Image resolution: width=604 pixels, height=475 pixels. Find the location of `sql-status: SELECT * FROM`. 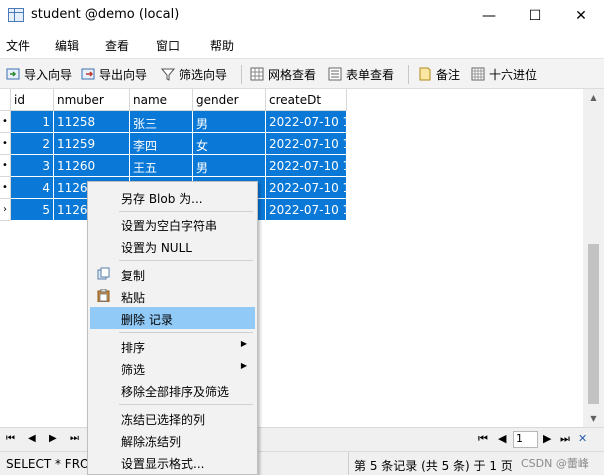

sql-status: SELECT * FROM is located at coordinates (53, 464).